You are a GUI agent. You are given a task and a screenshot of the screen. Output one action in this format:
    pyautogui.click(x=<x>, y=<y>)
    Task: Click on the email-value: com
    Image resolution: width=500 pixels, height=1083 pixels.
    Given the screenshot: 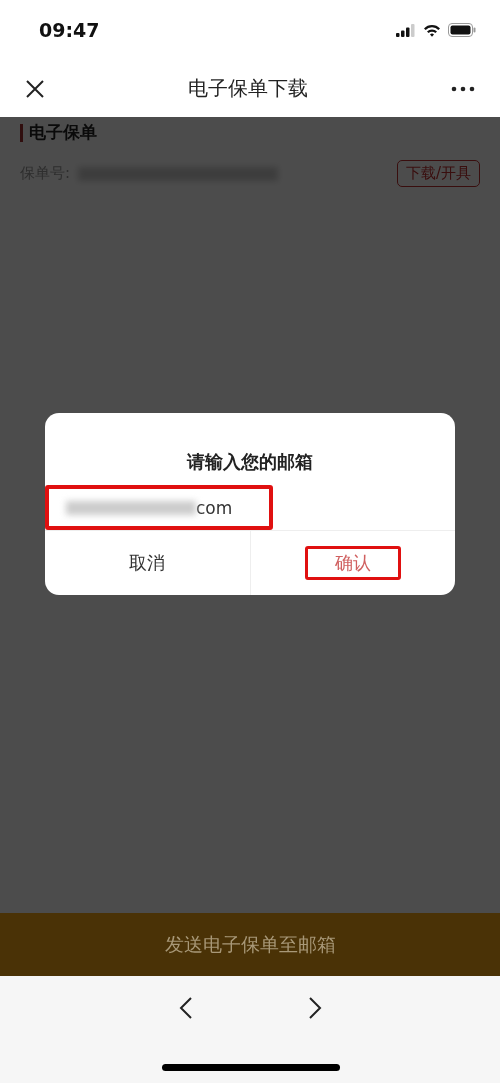 What is the action you would take?
    pyautogui.click(x=214, y=507)
    